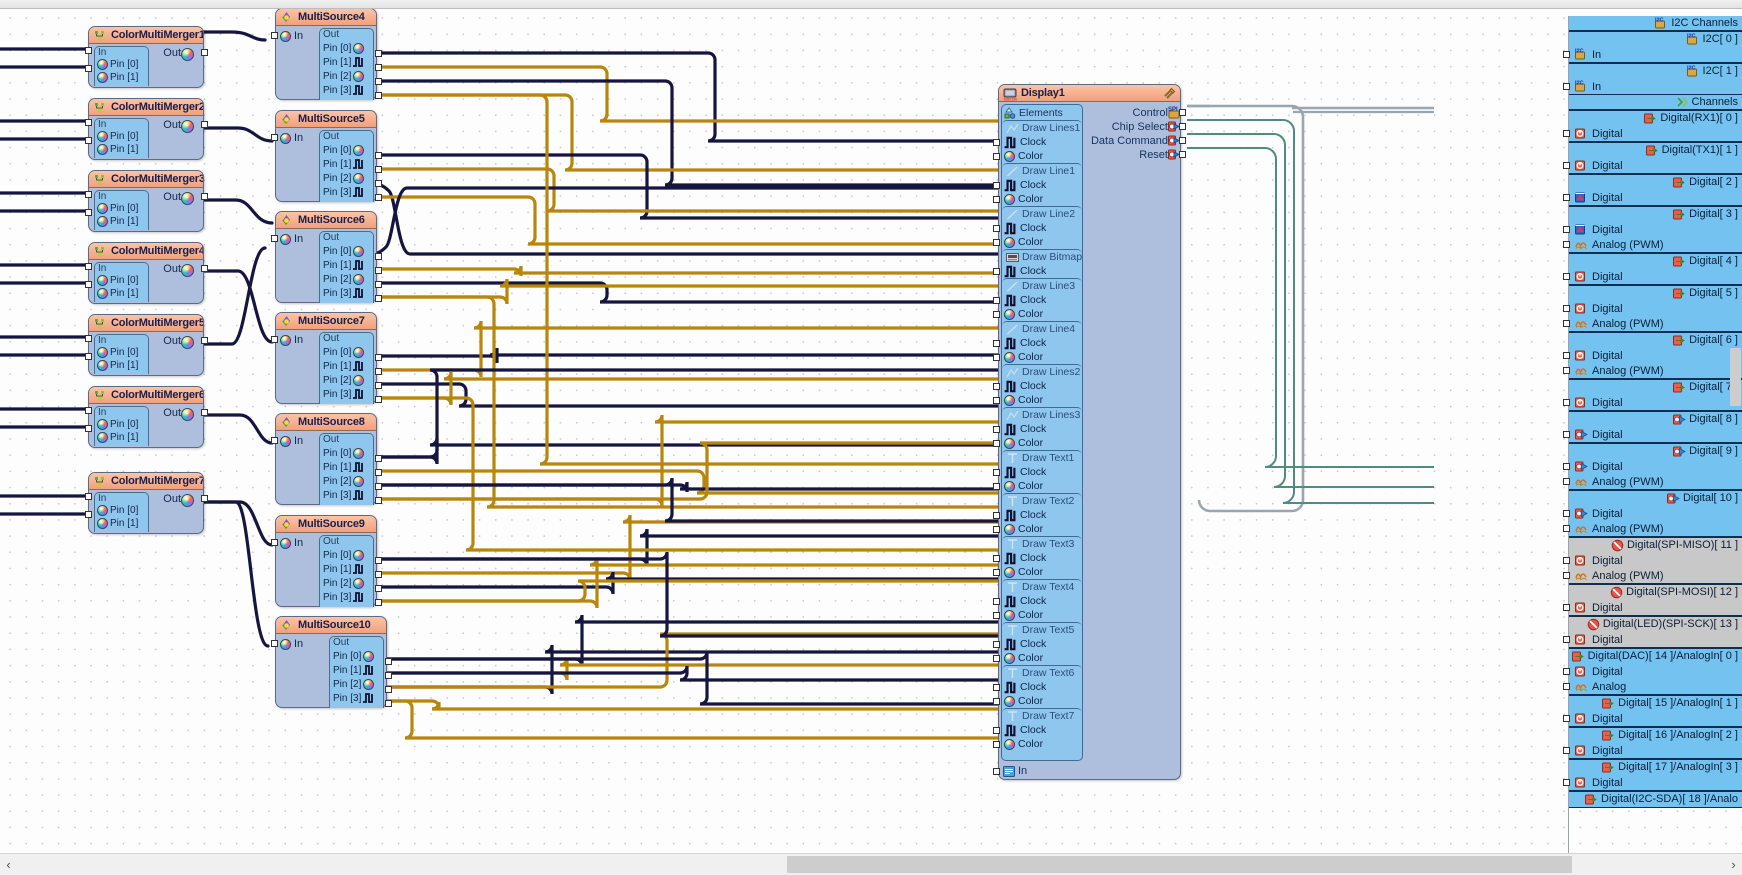  I want to click on display-element-group: Draw Text5 Clock Color, so click(1042, 643).